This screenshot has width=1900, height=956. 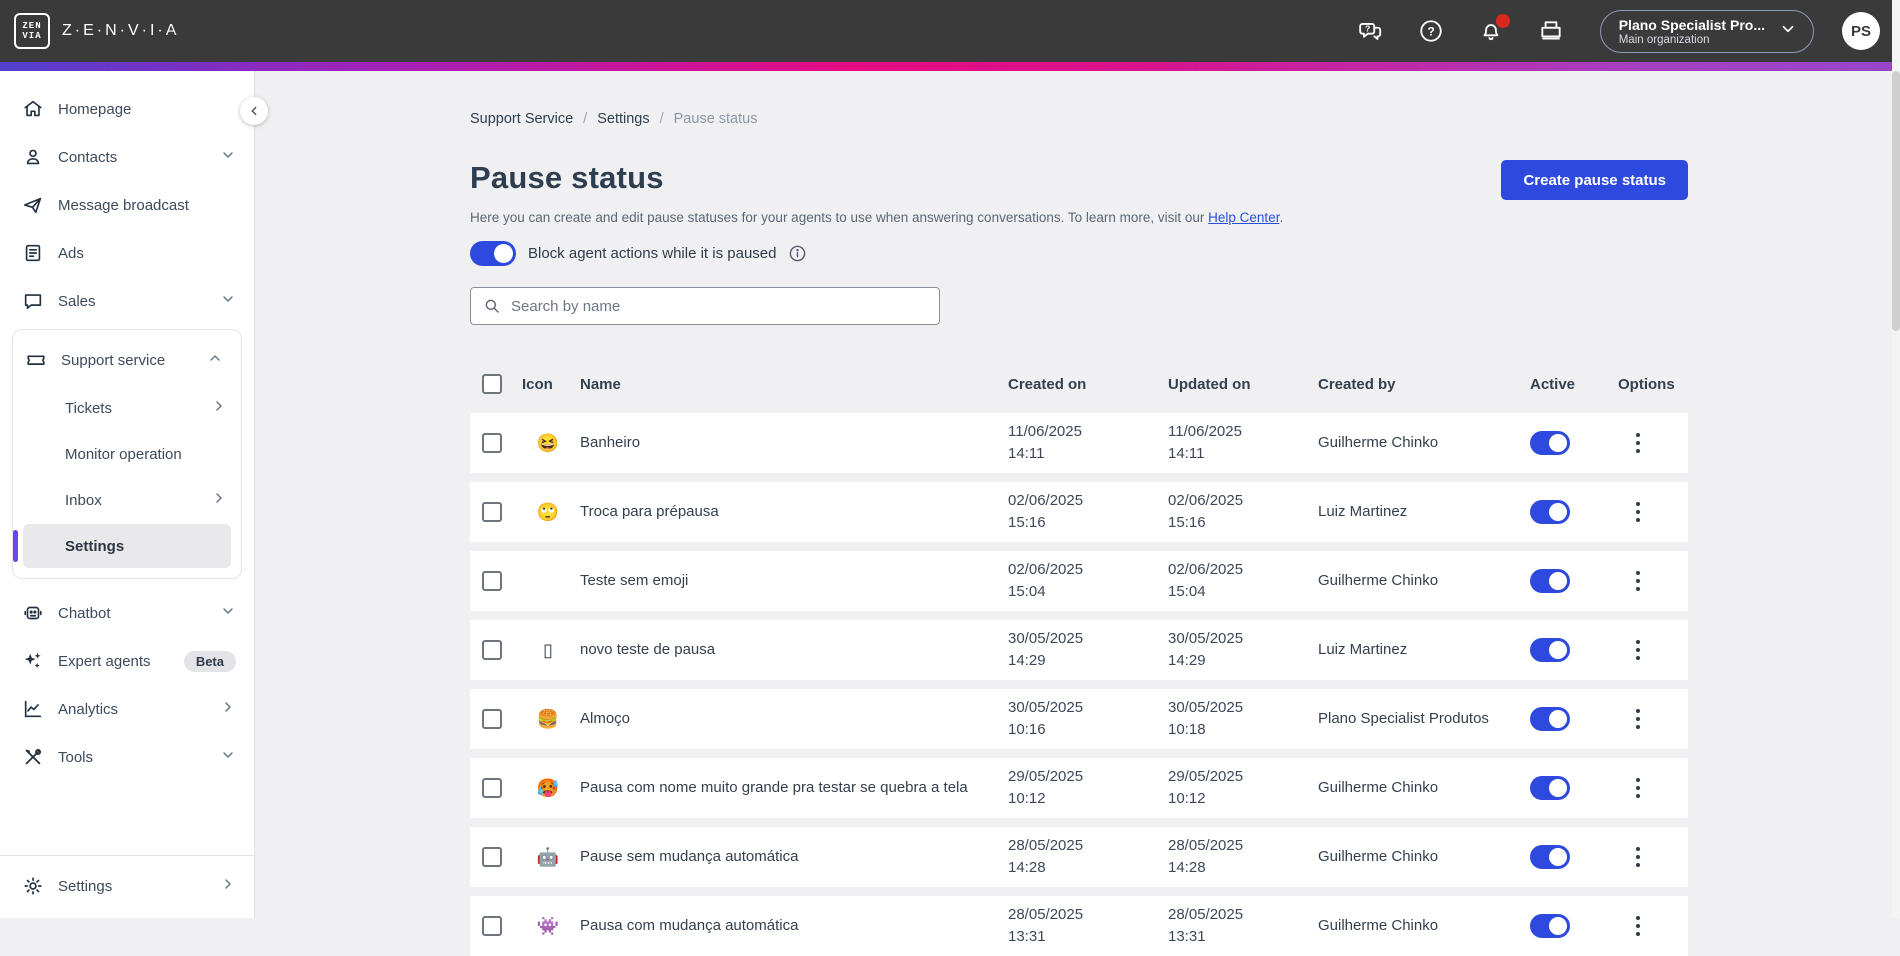 I want to click on row-updated-on: 02/06/202515:16, so click(x=1243, y=512).